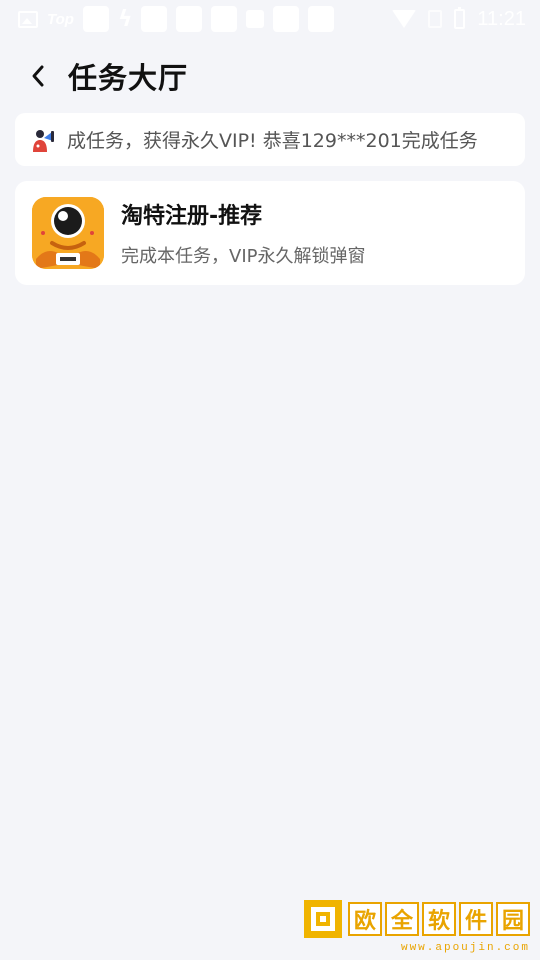  What do you see at coordinates (513, 919) in the screenshot?
I see `watermark-char: 园` at bounding box center [513, 919].